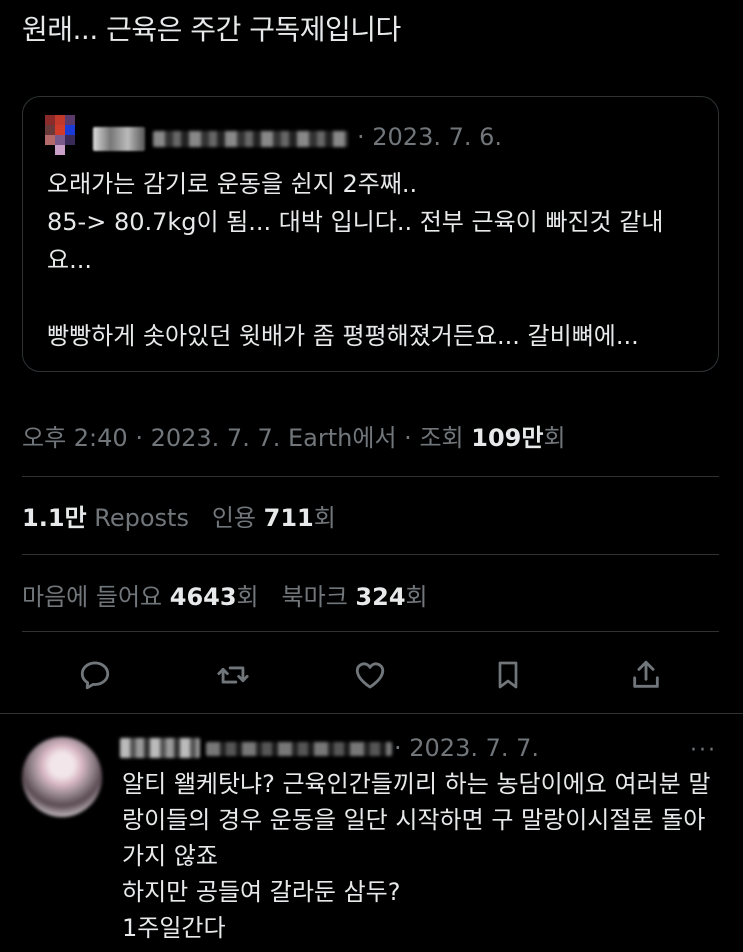  What do you see at coordinates (324, 518) in the screenshot?
I see `quotes-suffix: 회` at bounding box center [324, 518].